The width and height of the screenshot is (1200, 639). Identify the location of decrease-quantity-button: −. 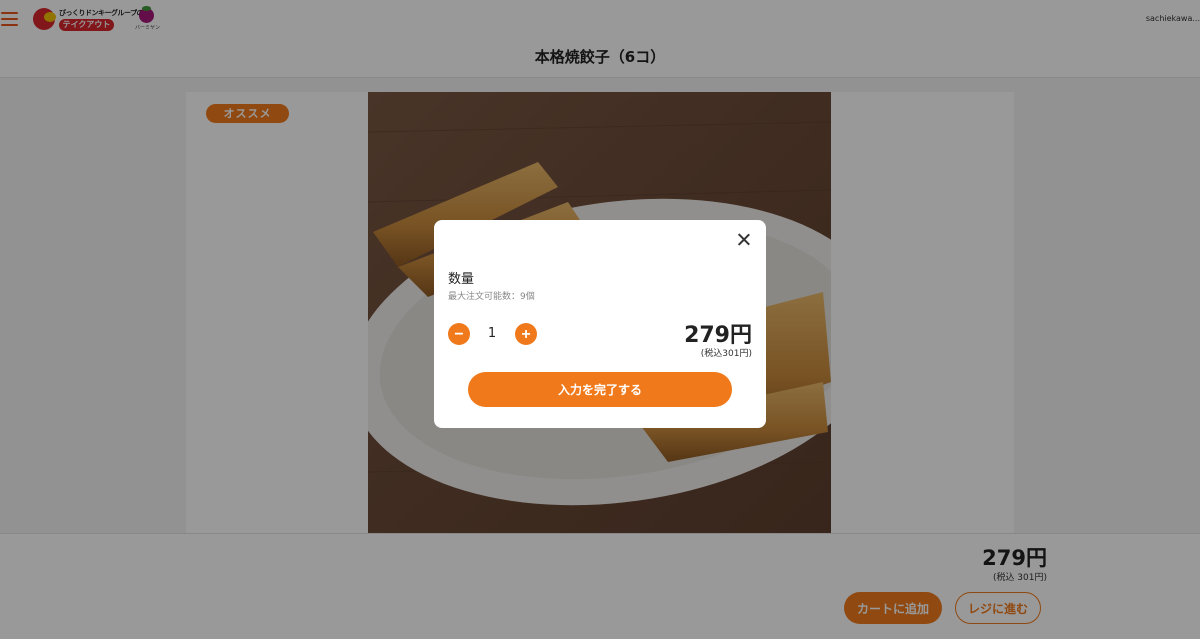
(459, 334).